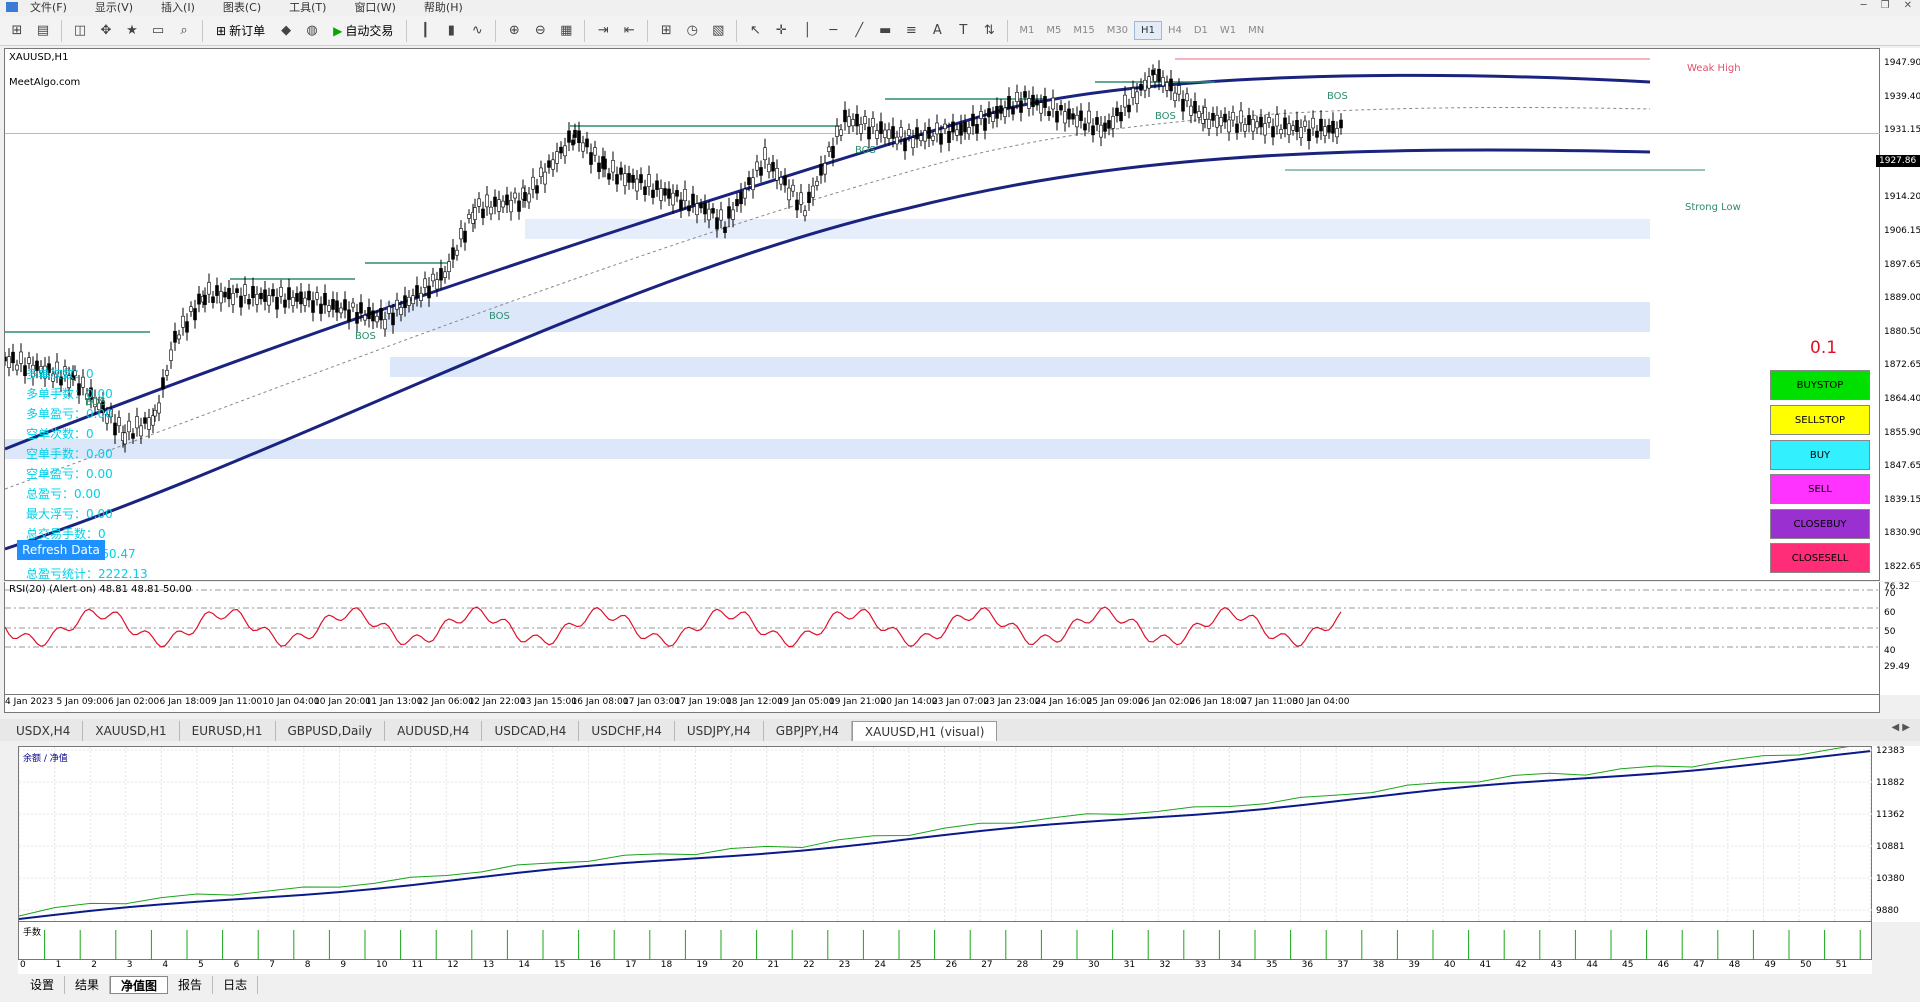 The width and height of the screenshot is (1920, 1002). What do you see at coordinates (307, 7) in the screenshot?
I see `menu-tools: 工具(T)` at bounding box center [307, 7].